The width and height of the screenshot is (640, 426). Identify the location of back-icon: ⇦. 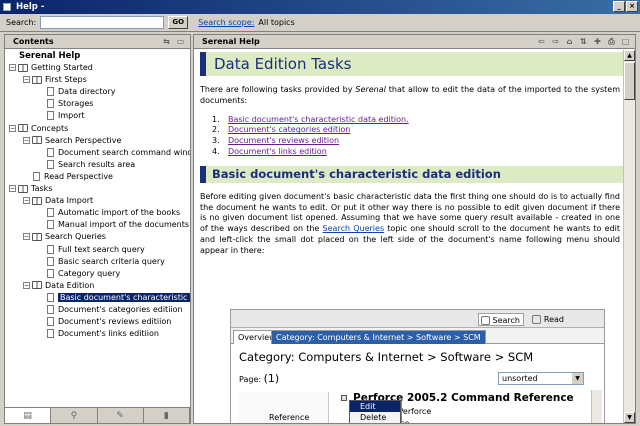
(541, 41).